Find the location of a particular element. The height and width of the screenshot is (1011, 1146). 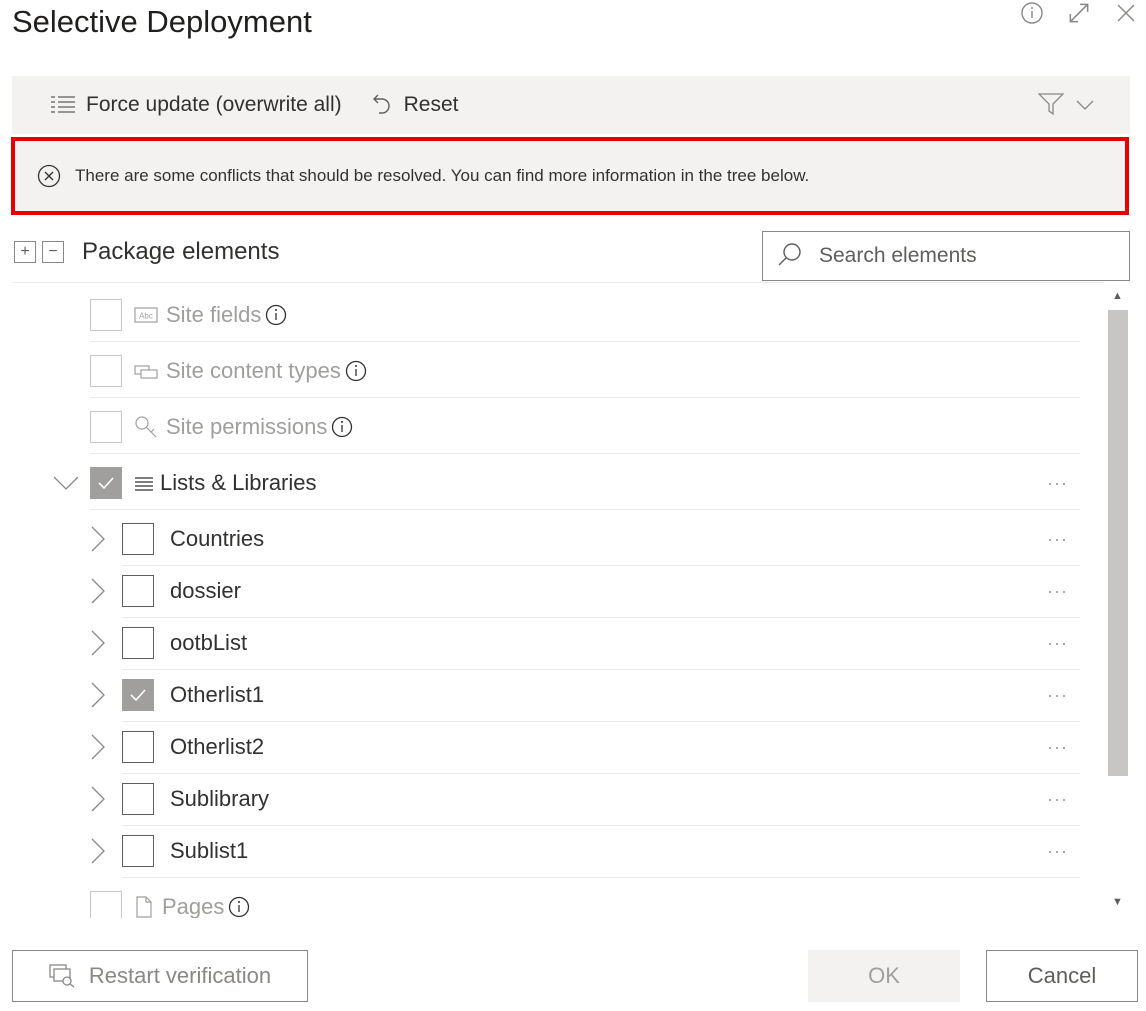

tree-scrollbar: ▲ ▼ is located at coordinates (1118, 603).